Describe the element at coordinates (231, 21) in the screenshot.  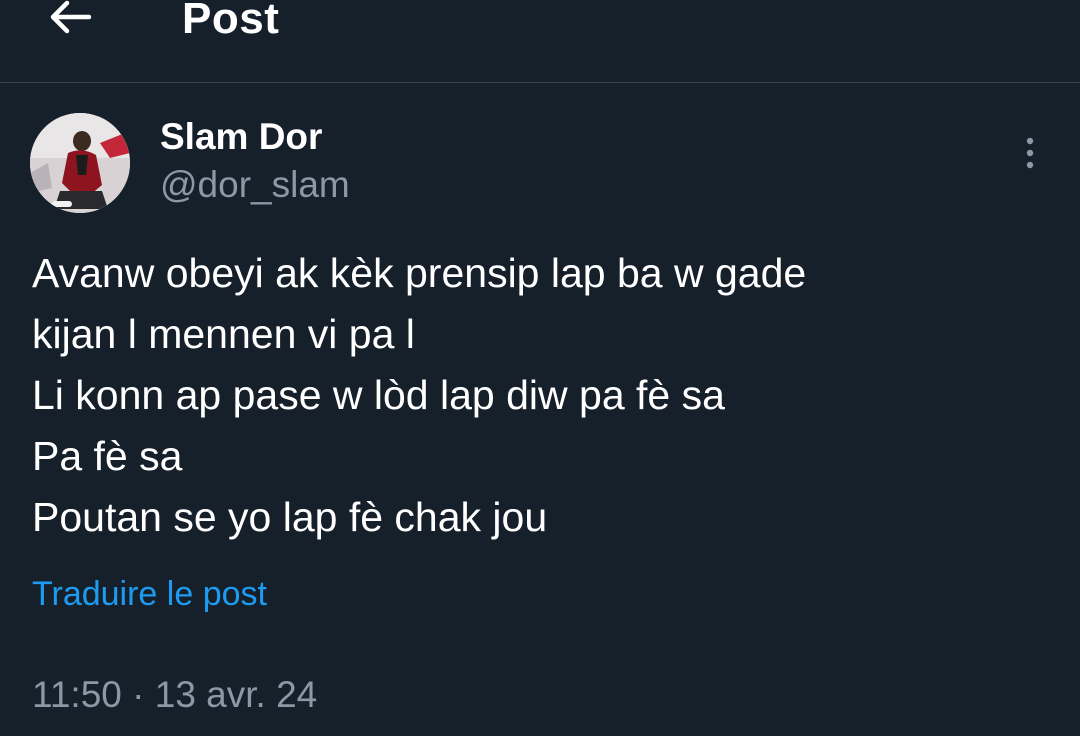
I see `page-title: Post` at that location.